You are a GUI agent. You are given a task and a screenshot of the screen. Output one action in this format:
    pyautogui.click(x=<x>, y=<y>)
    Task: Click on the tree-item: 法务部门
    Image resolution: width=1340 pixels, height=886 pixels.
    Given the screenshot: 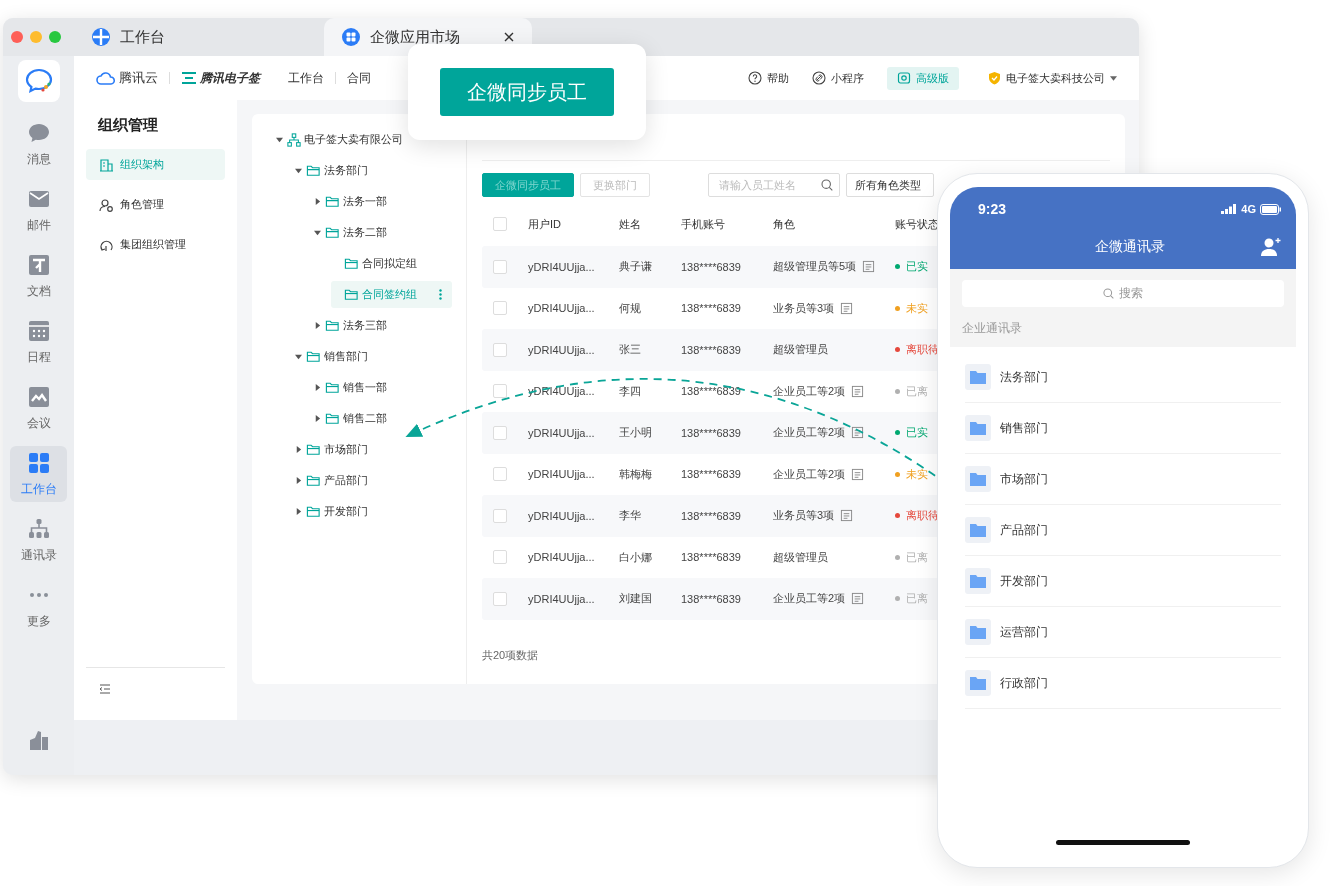 What is the action you would take?
    pyautogui.click(x=330, y=170)
    